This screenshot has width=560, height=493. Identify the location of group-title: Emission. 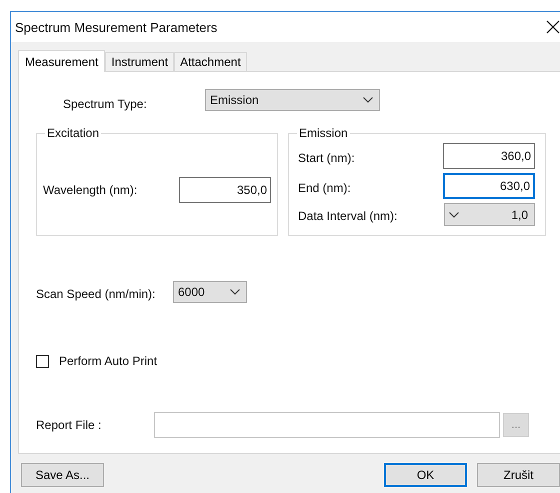
(323, 133).